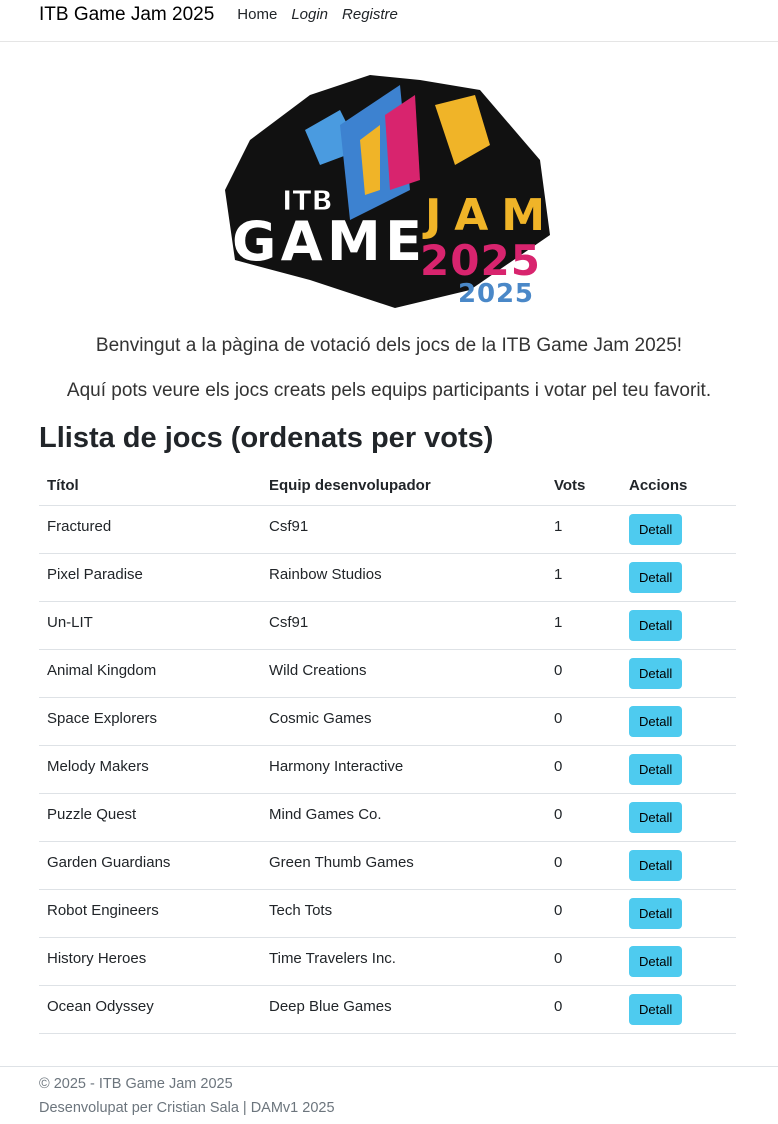 Image resolution: width=778 pixels, height=1124 pixels. Describe the element at coordinates (403, 769) in the screenshot. I see `team-name: Harmony Interactive` at that location.